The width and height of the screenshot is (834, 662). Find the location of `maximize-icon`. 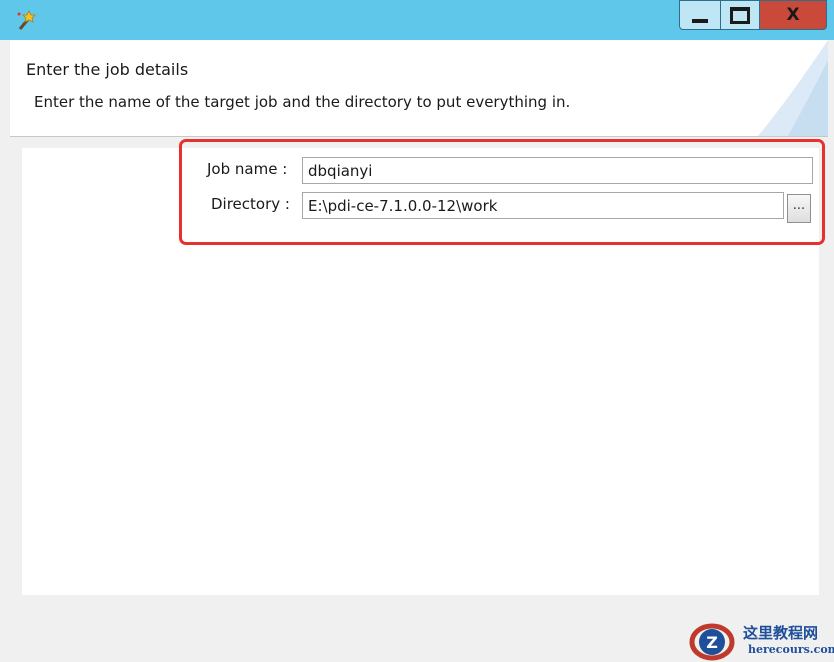

maximize-icon is located at coordinates (740, 15).